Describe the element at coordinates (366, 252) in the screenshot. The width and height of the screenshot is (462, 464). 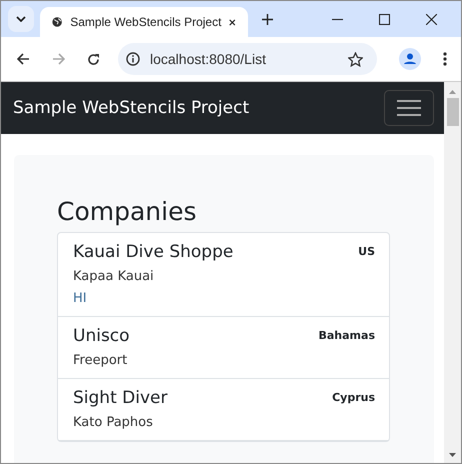
I see `company-country: US` at that location.